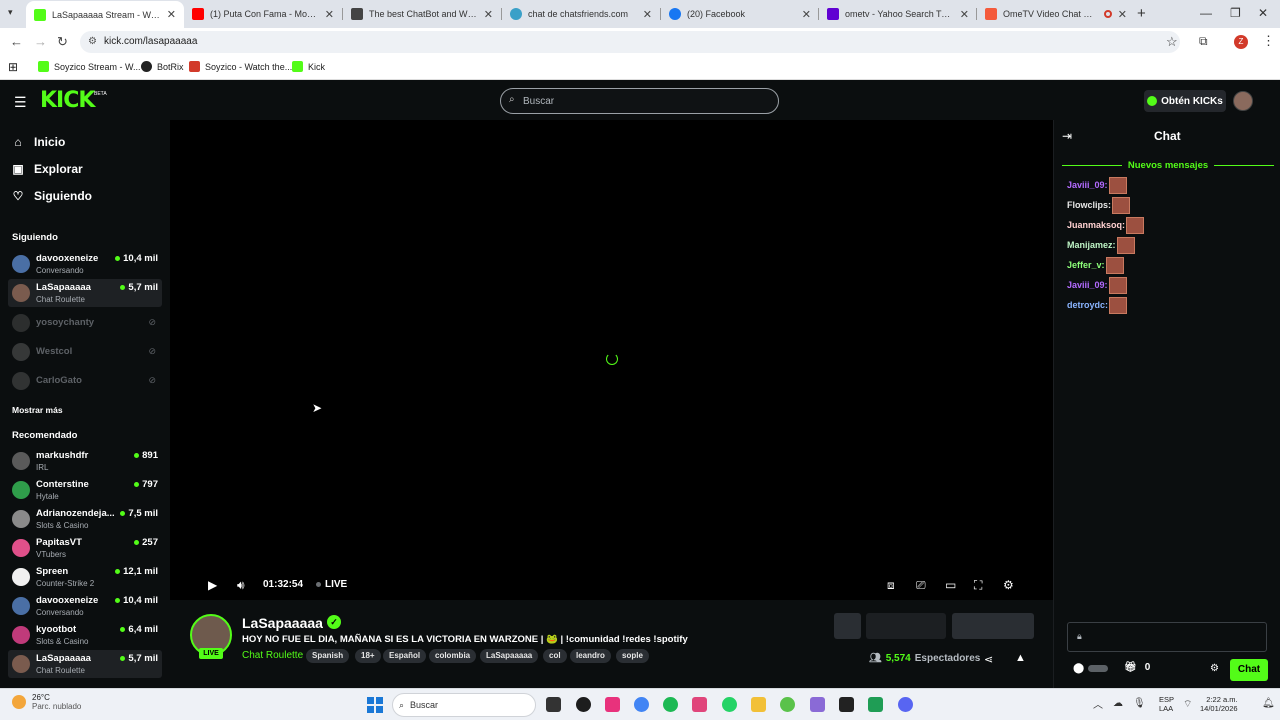 This screenshot has width=1280, height=720. What do you see at coordinates (37, 410) in the screenshot?
I see `show-more-link: Mostrar más` at bounding box center [37, 410].